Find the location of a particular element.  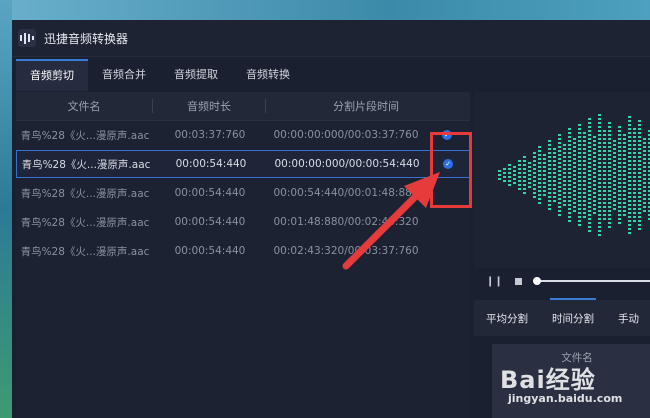

waveform-display is located at coordinates (562, 180).